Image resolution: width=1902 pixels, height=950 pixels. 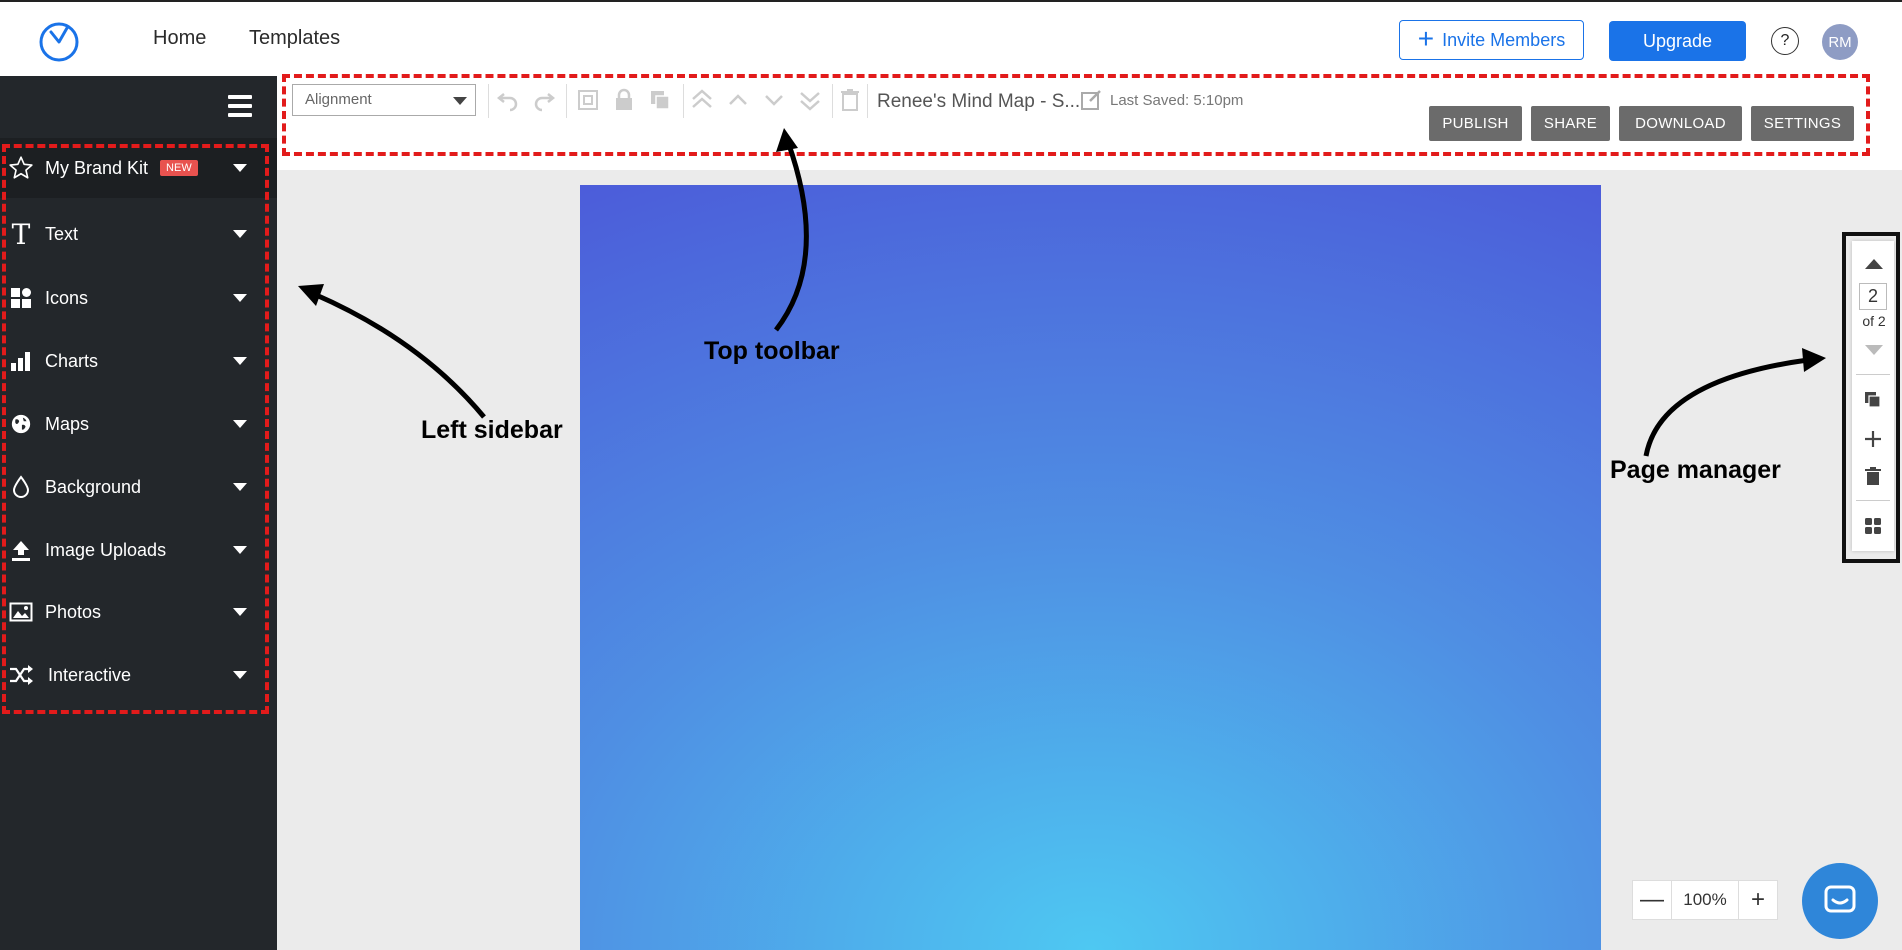 I want to click on plus-icon: +, so click(x=1426, y=38).